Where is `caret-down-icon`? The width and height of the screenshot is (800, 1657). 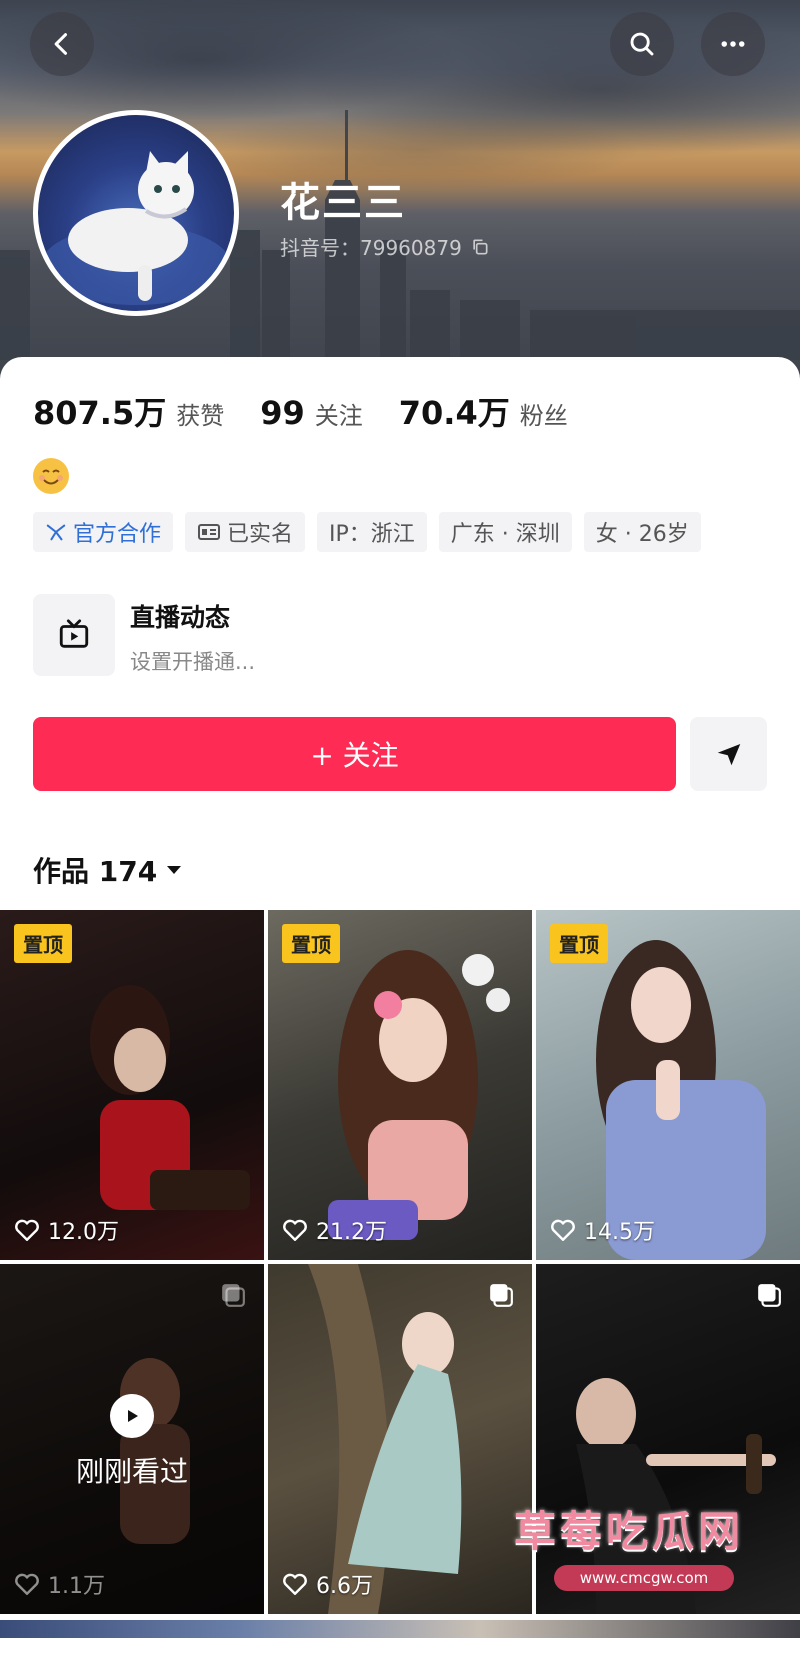
caret-down-icon is located at coordinates (174, 870).